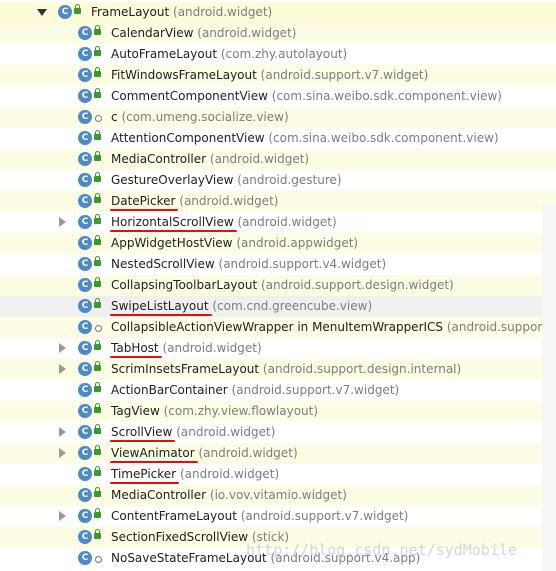 Image resolution: width=556 pixels, height=571 pixels. What do you see at coordinates (278, 453) in the screenshot?
I see `tree-row: C ViewAnimator (android.widget)` at bounding box center [278, 453].